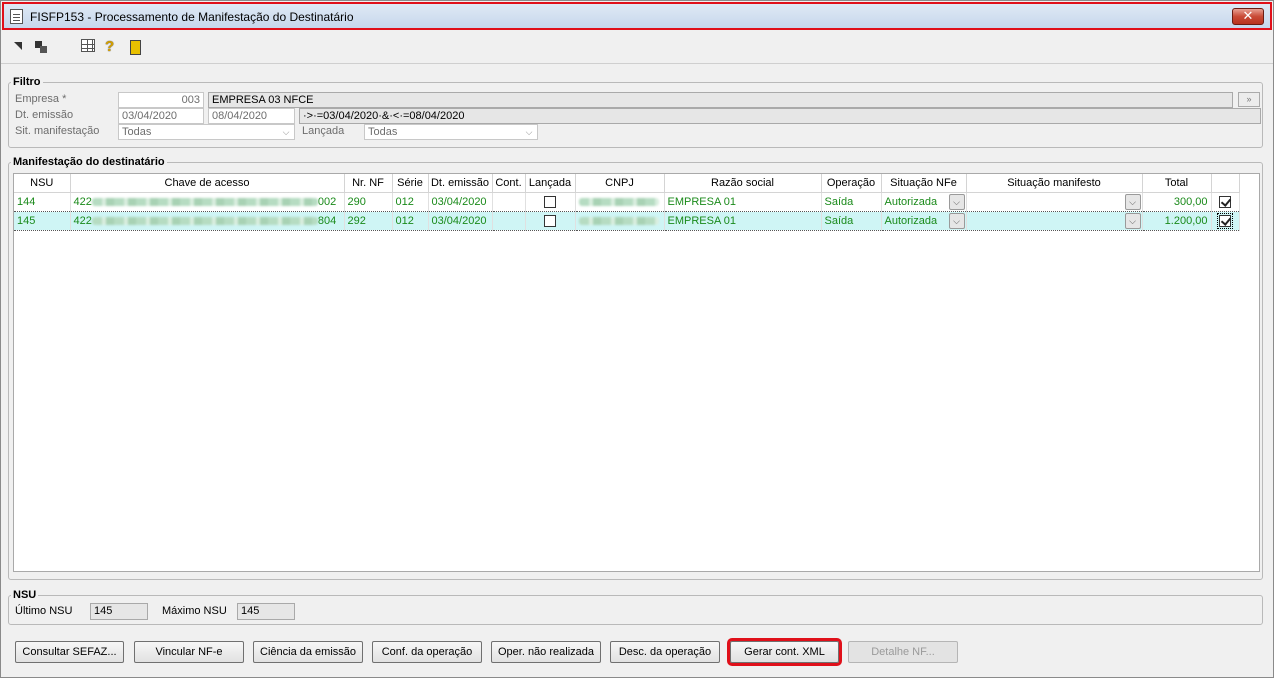  I want to click on col-serie: Série, so click(410, 183).